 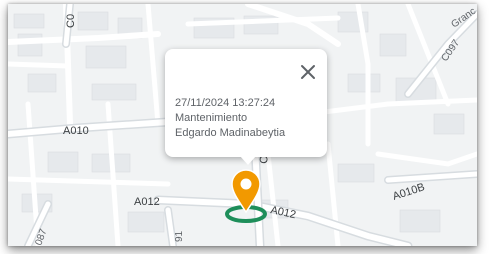 I want to click on road-label-c0-top: C0, so click(x=71, y=21).